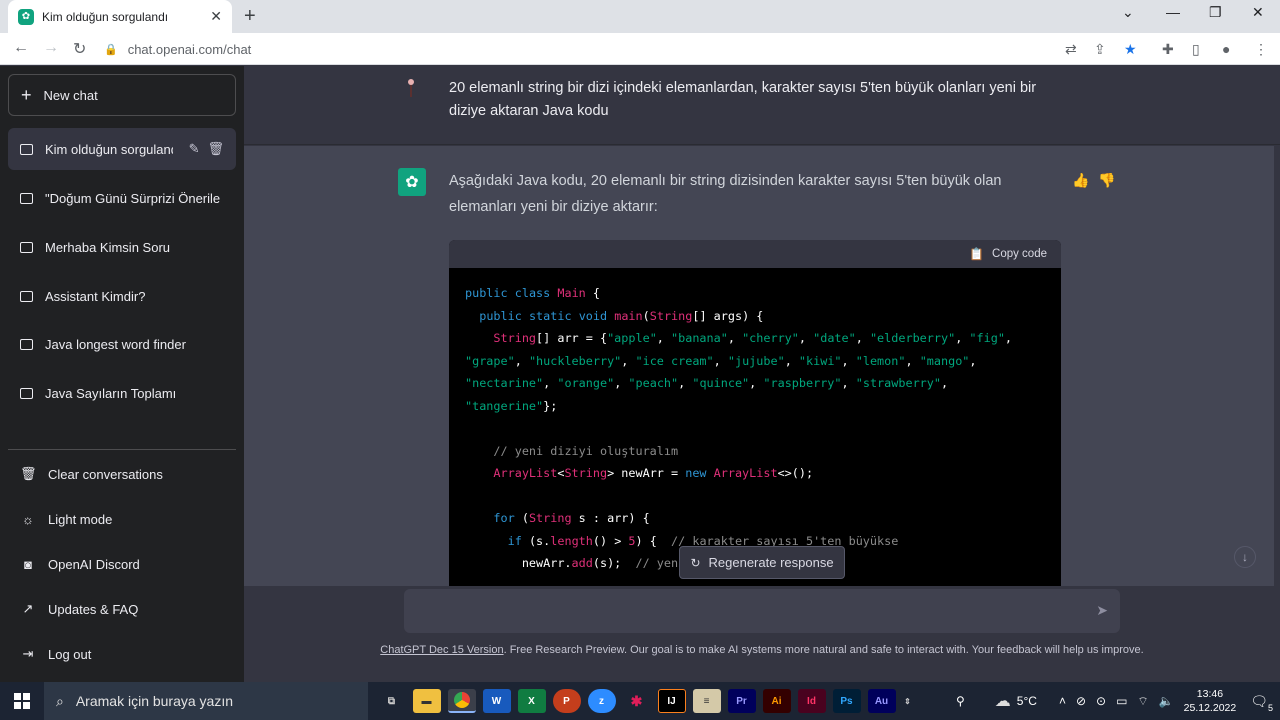 This screenshot has height=720, width=1280. I want to click on photoshop-icon: Ps, so click(846, 701).